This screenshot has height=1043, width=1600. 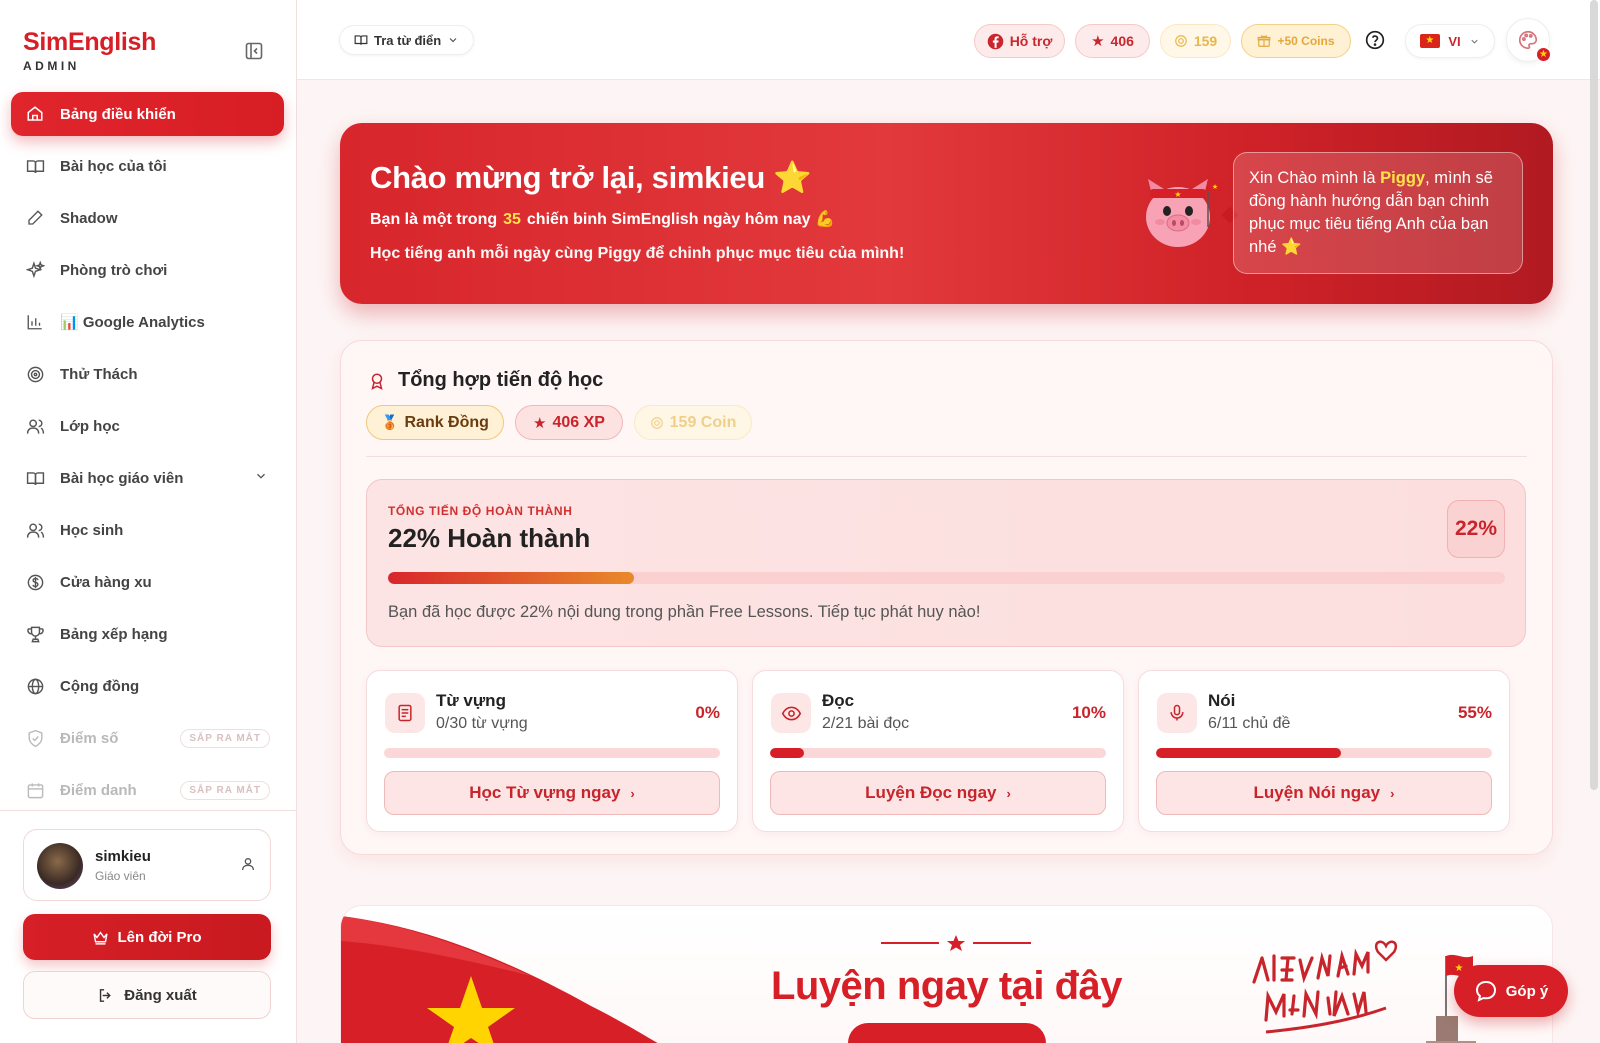 I want to click on user-card: simkieu Giáo viên, so click(x=147, y=865).